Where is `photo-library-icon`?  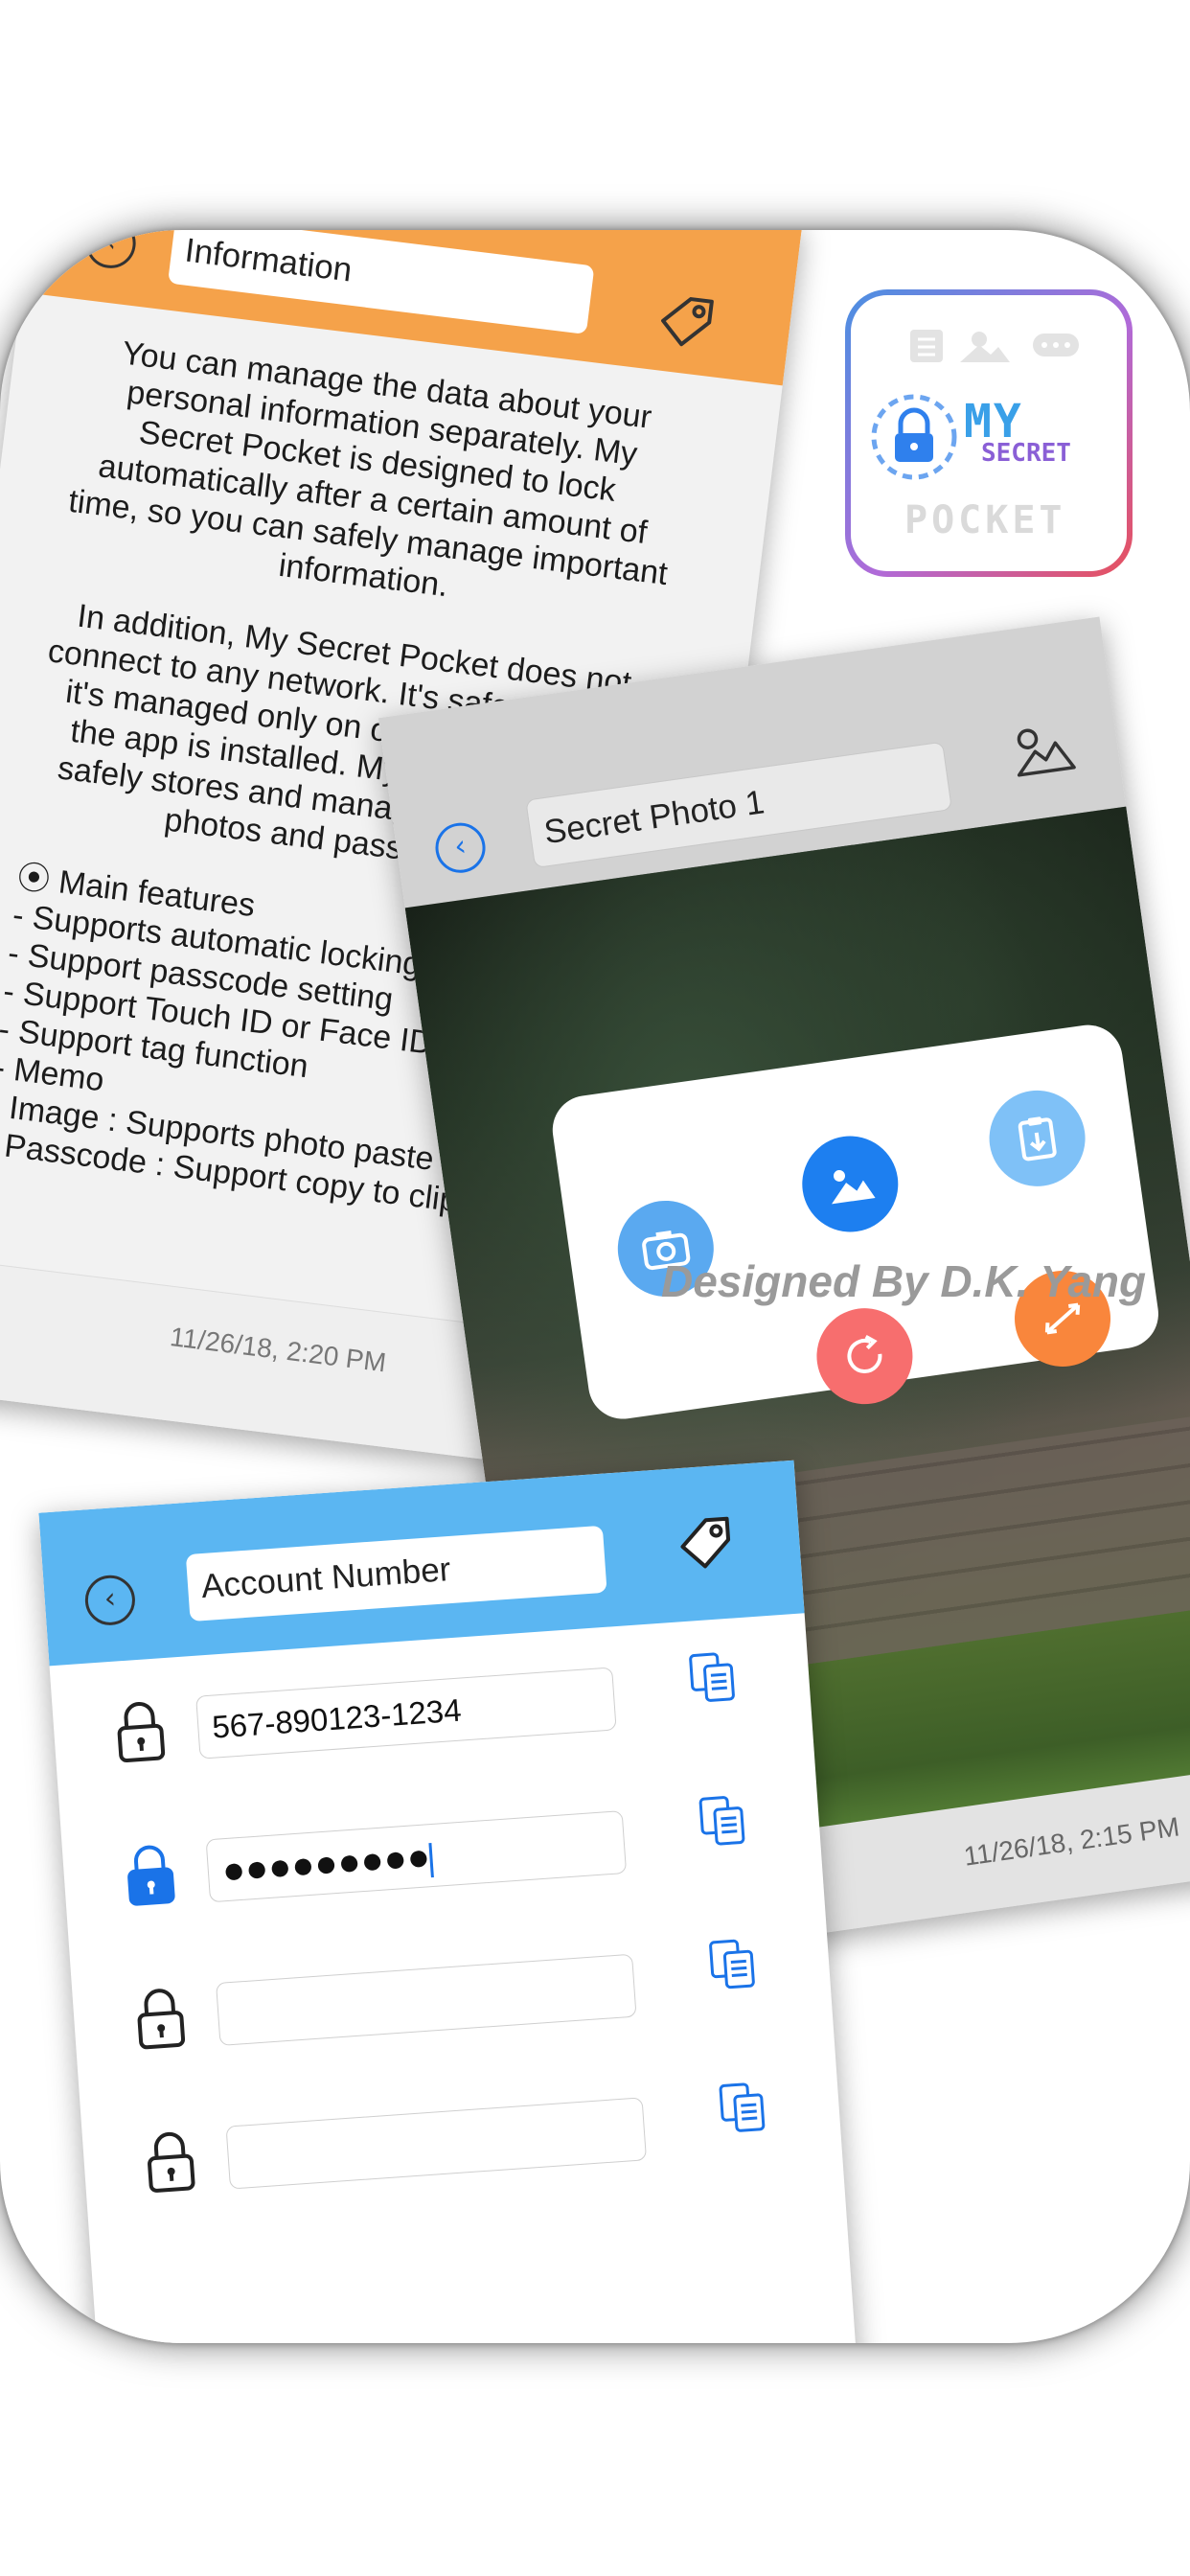 photo-library-icon is located at coordinates (850, 1184).